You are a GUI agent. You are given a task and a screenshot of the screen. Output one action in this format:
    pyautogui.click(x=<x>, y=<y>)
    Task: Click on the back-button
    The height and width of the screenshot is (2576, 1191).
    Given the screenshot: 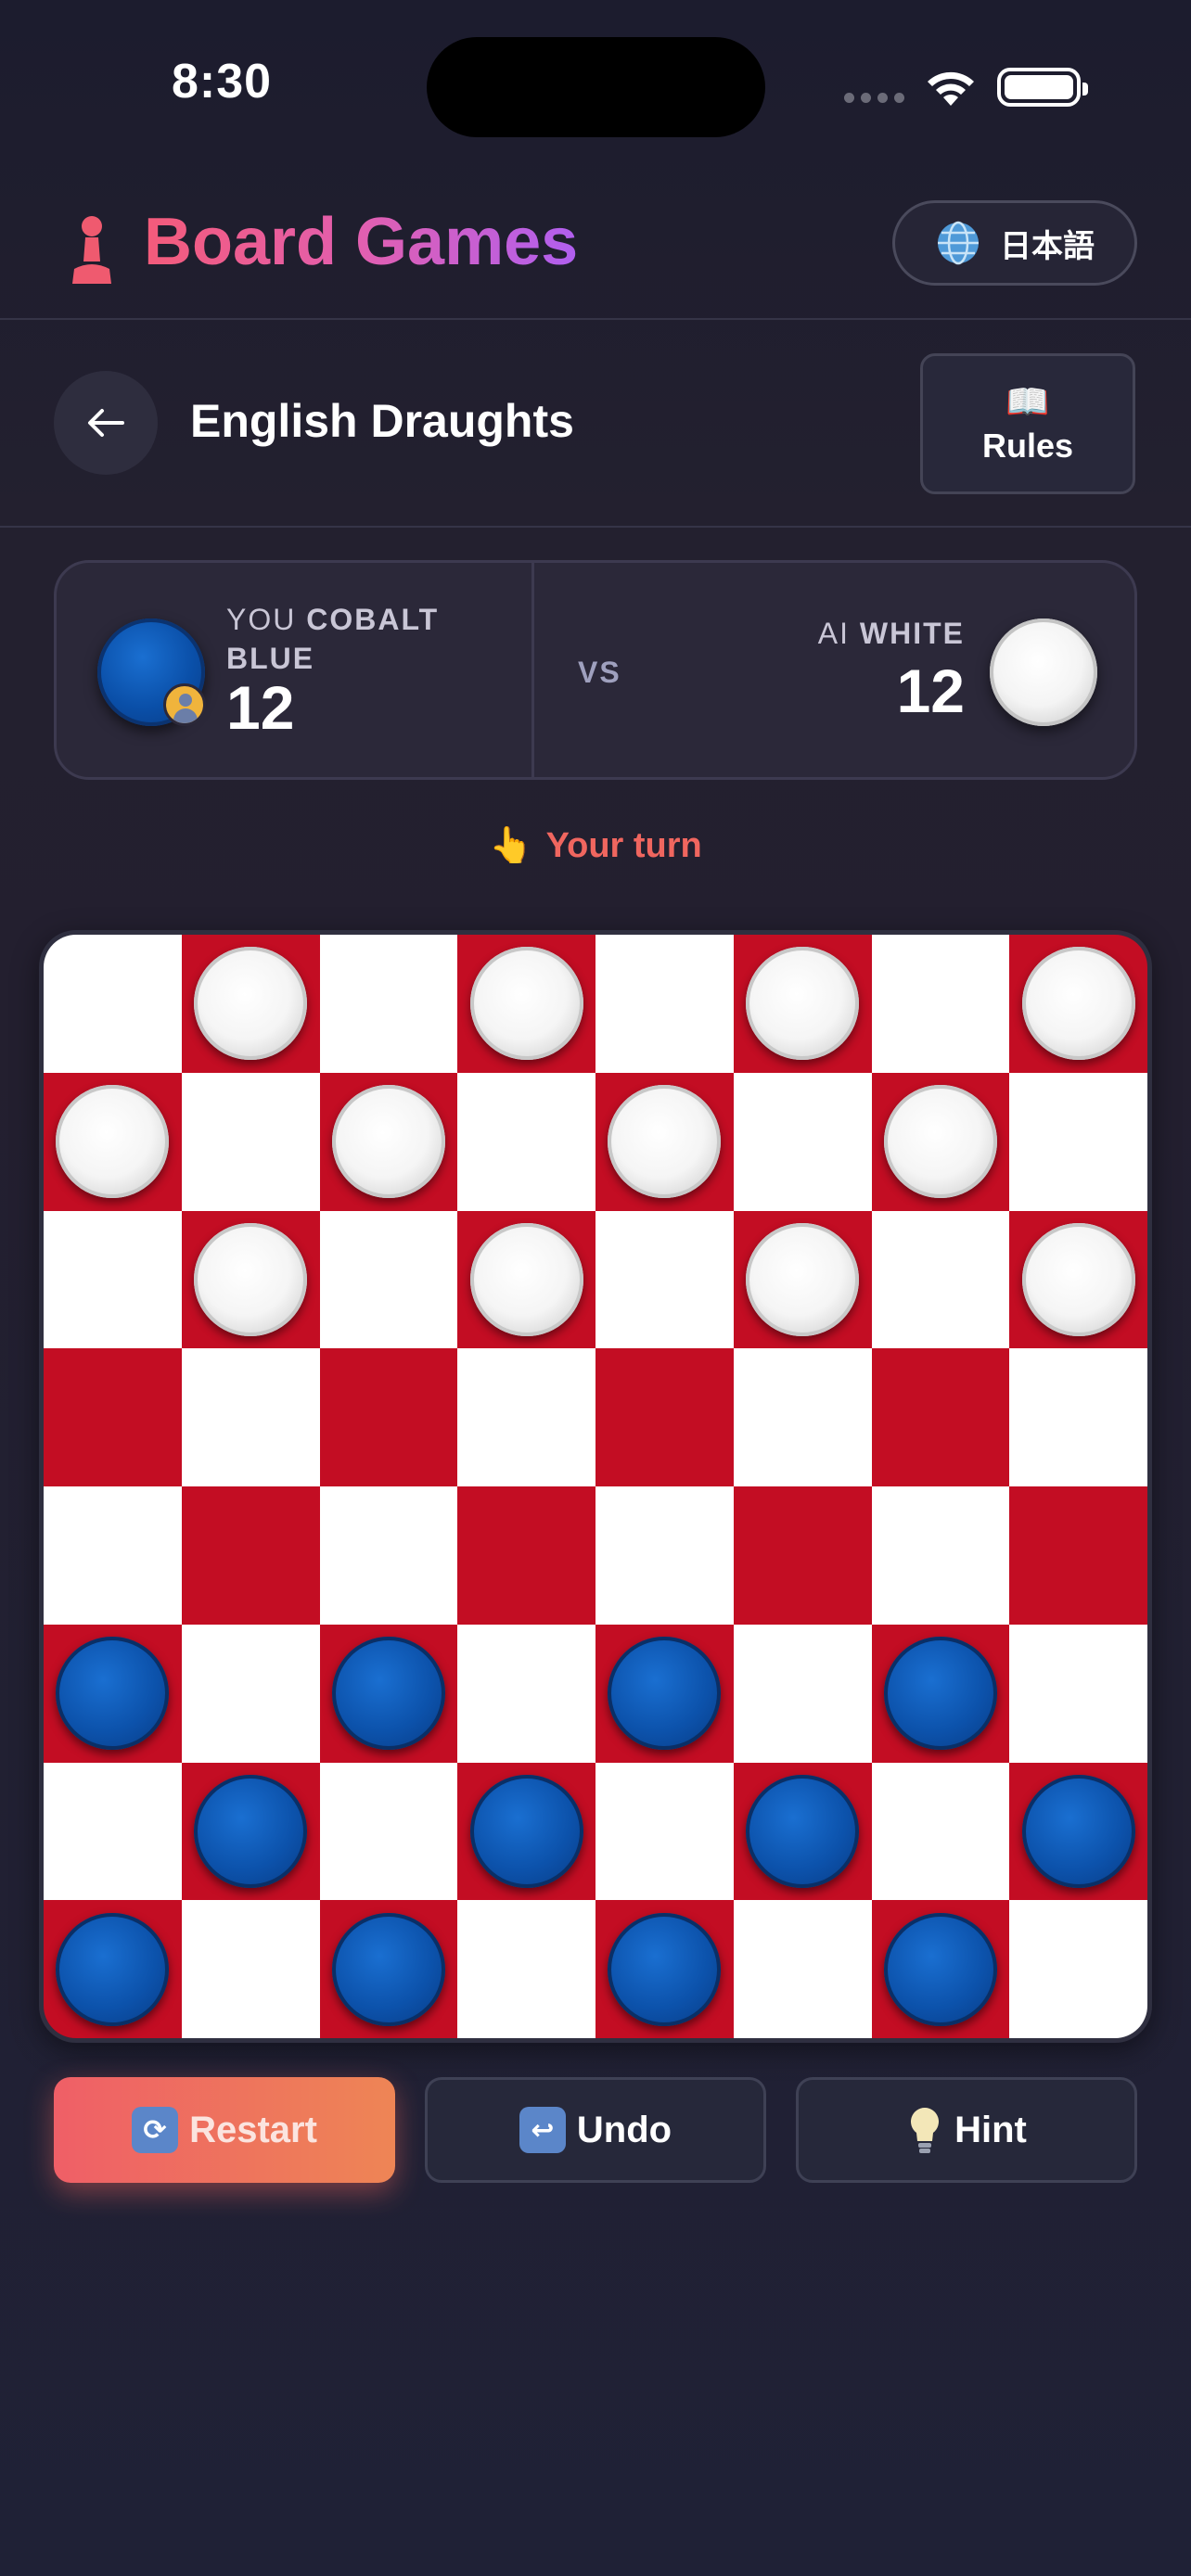 What is the action you would take?
    pyautogui.click(x=106, y=423)
    